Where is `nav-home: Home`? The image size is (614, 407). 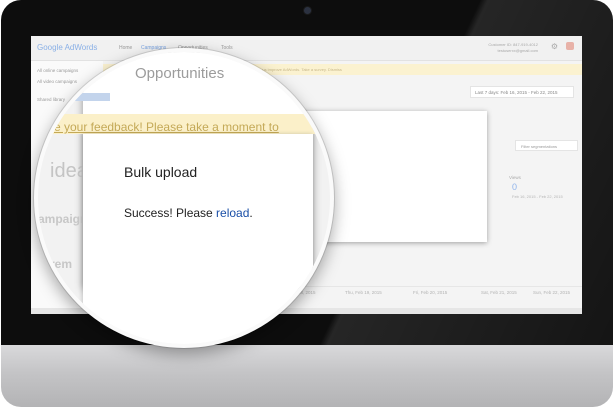
nav-home: Home is located at coordinates (125, 48).